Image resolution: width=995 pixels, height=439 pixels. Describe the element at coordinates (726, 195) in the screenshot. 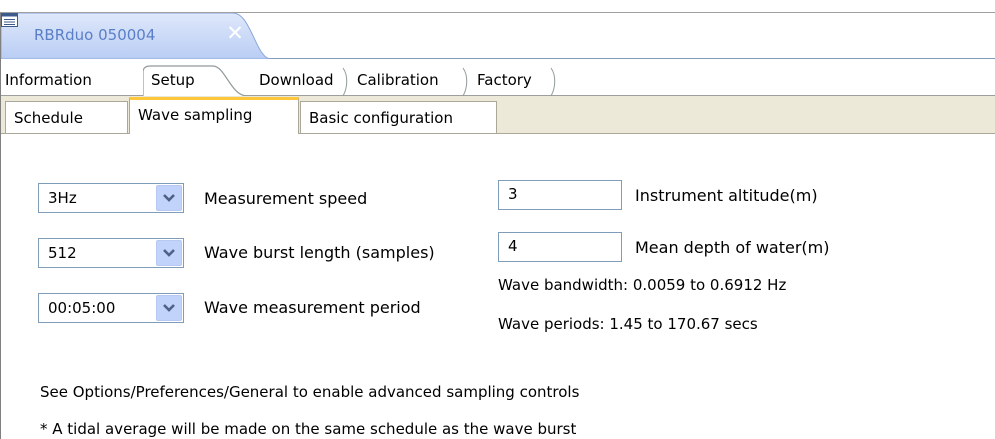

I see `instrument-altitude-label: Instrument altitude(m)` at that location.